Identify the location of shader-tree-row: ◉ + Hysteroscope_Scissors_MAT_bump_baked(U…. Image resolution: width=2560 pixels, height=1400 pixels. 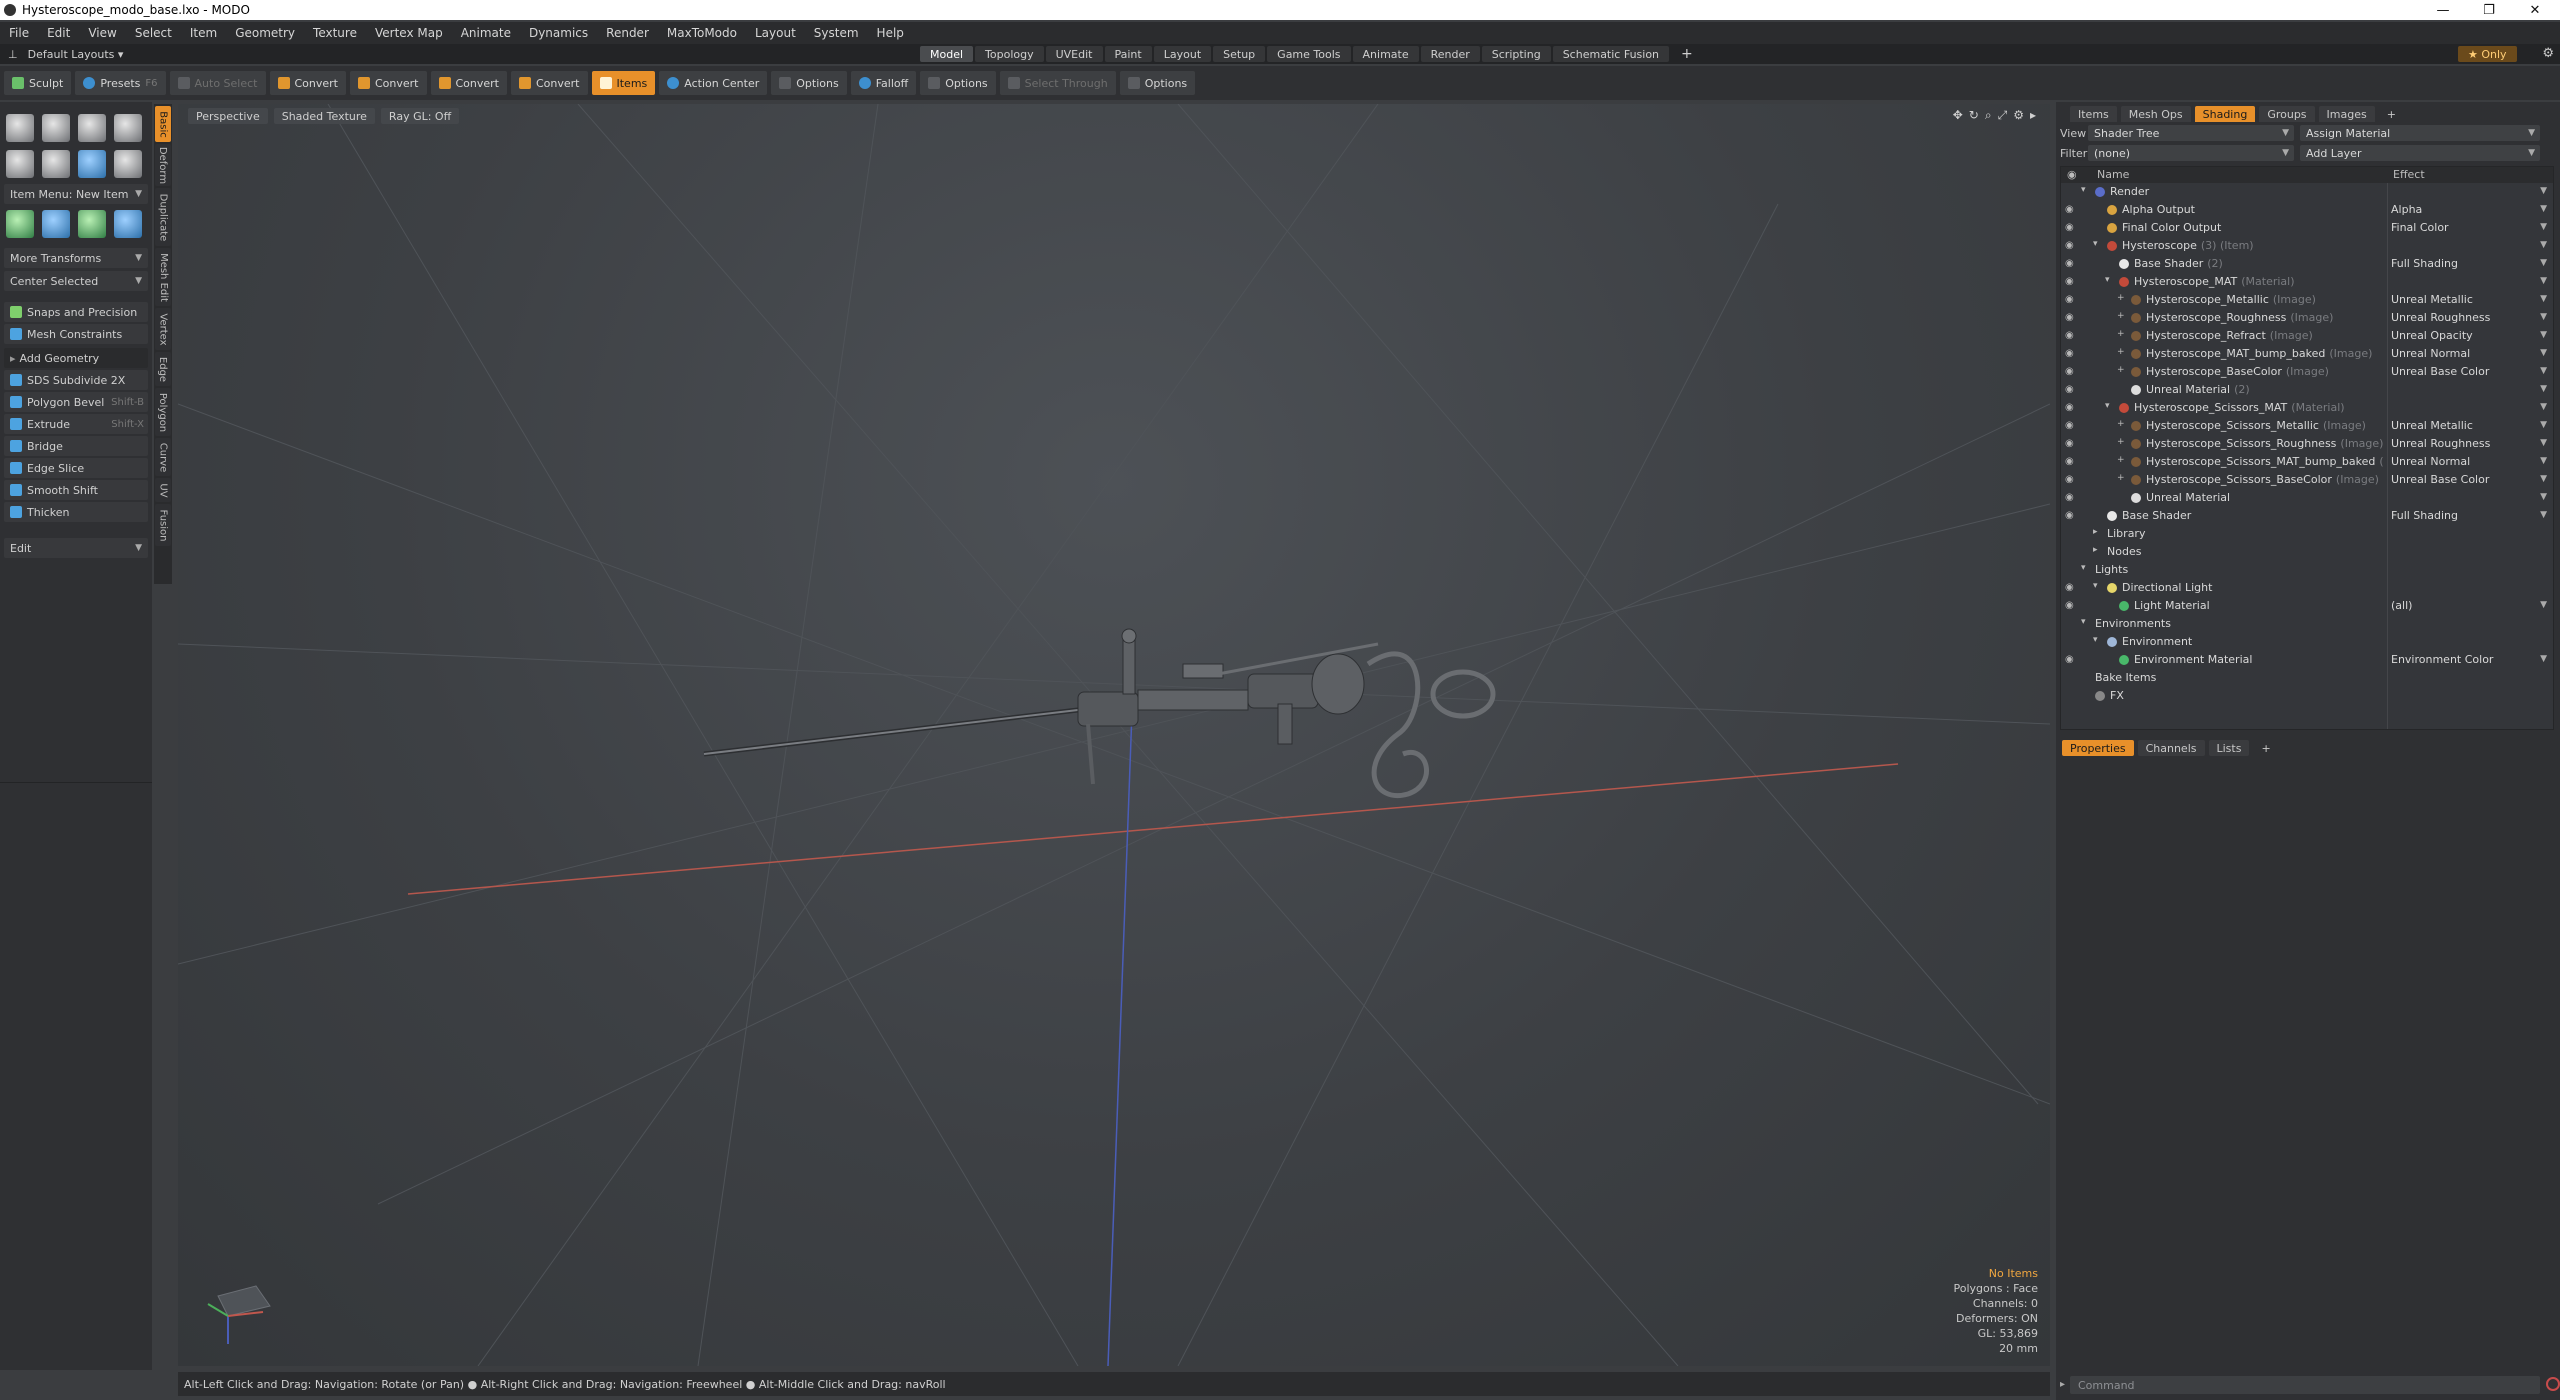
(2307, 462).